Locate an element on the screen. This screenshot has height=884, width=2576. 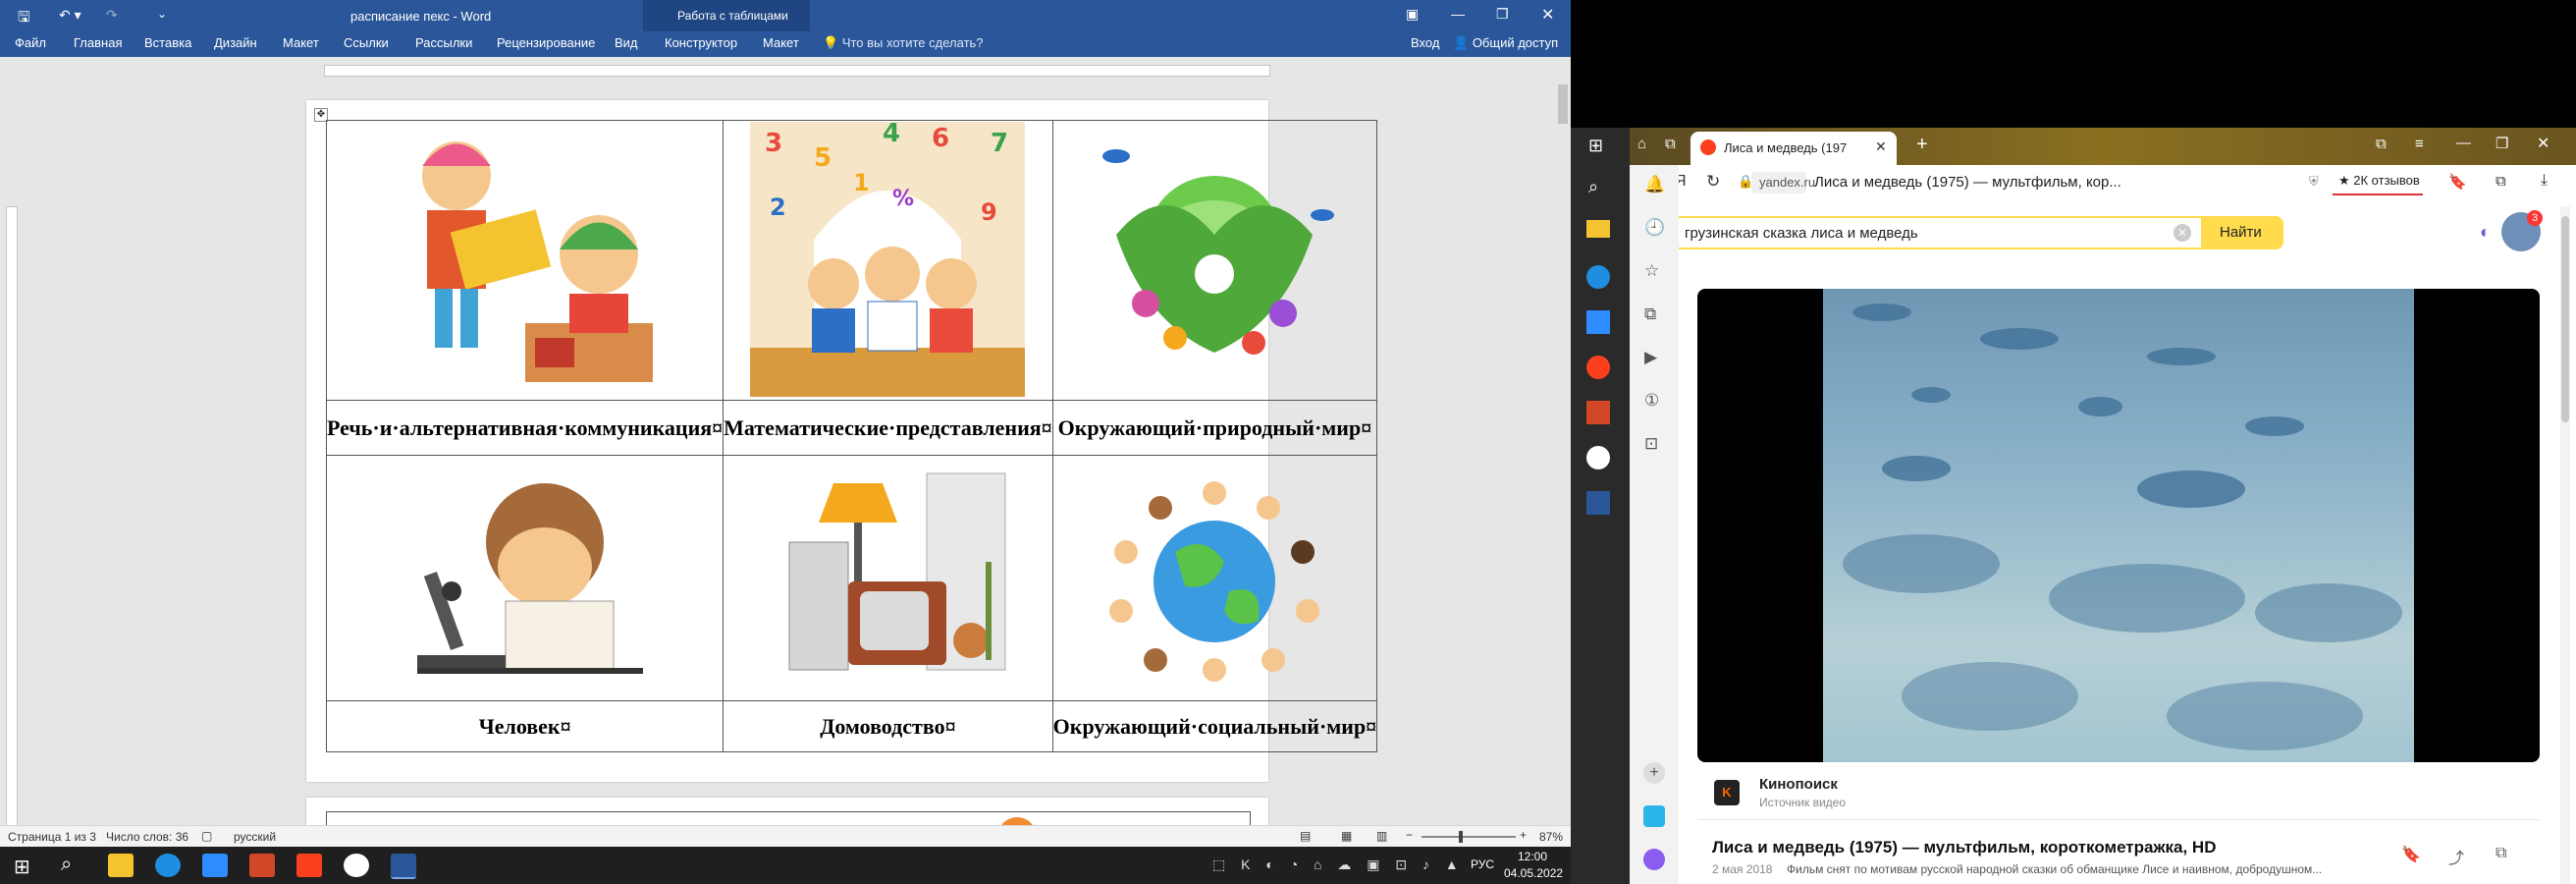
more-icon: ⧉ is located at coordinates (2501, 853).